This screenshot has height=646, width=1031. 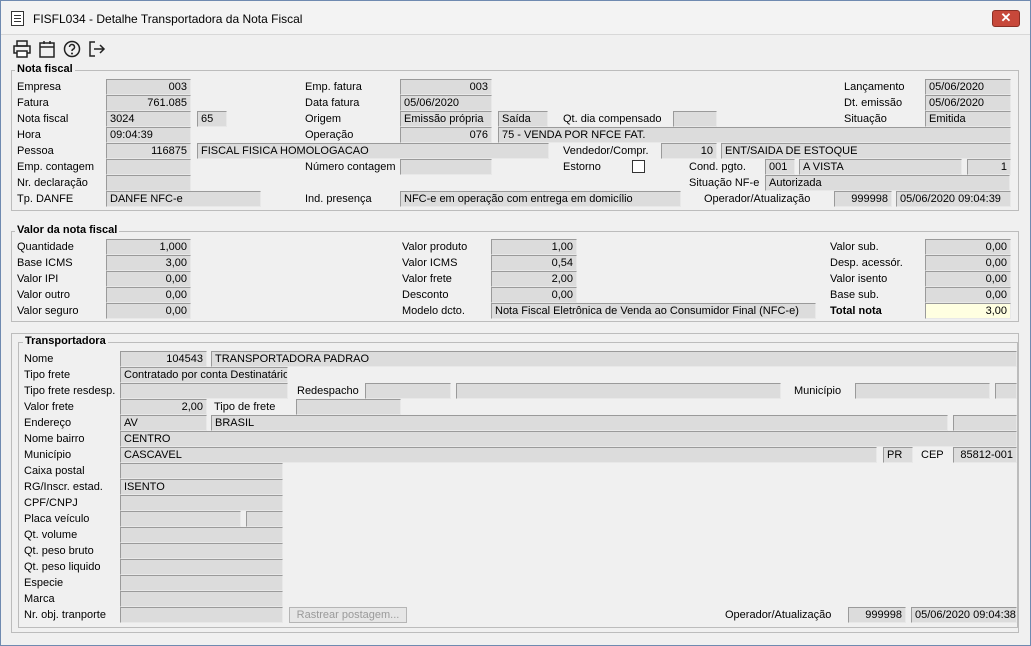 I want to click on cep-label: CEP, so click(x=932, y=455).